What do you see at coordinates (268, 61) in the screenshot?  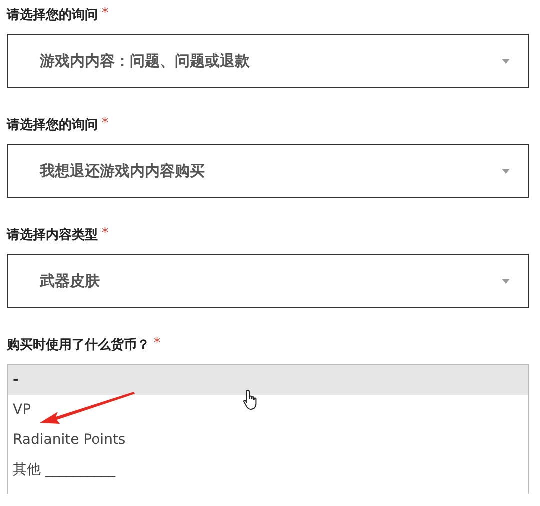 I see `select-field: 游戏内内容：问题、问题或退款` at bounding box center [268, 61].